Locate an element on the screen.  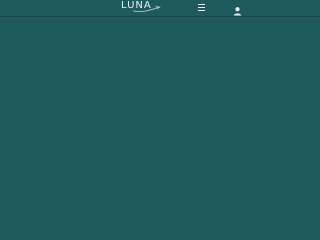
user-account-button is located at coordinates (237, 9).